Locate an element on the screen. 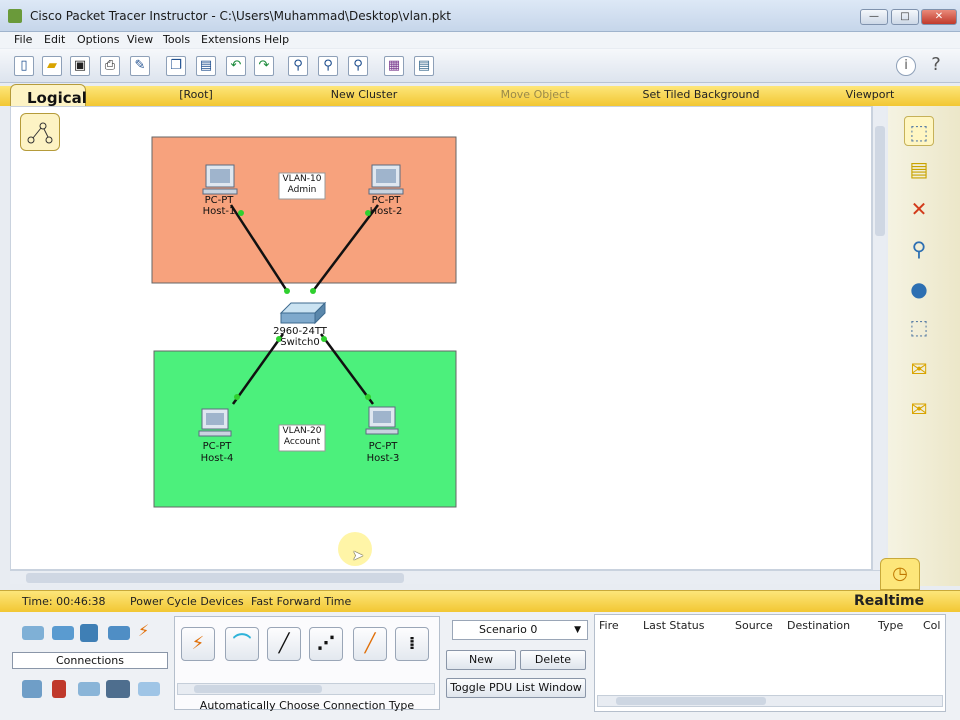 This screenshot has width=960, height=720. host-4-pc is located at coordinates (215, 422).